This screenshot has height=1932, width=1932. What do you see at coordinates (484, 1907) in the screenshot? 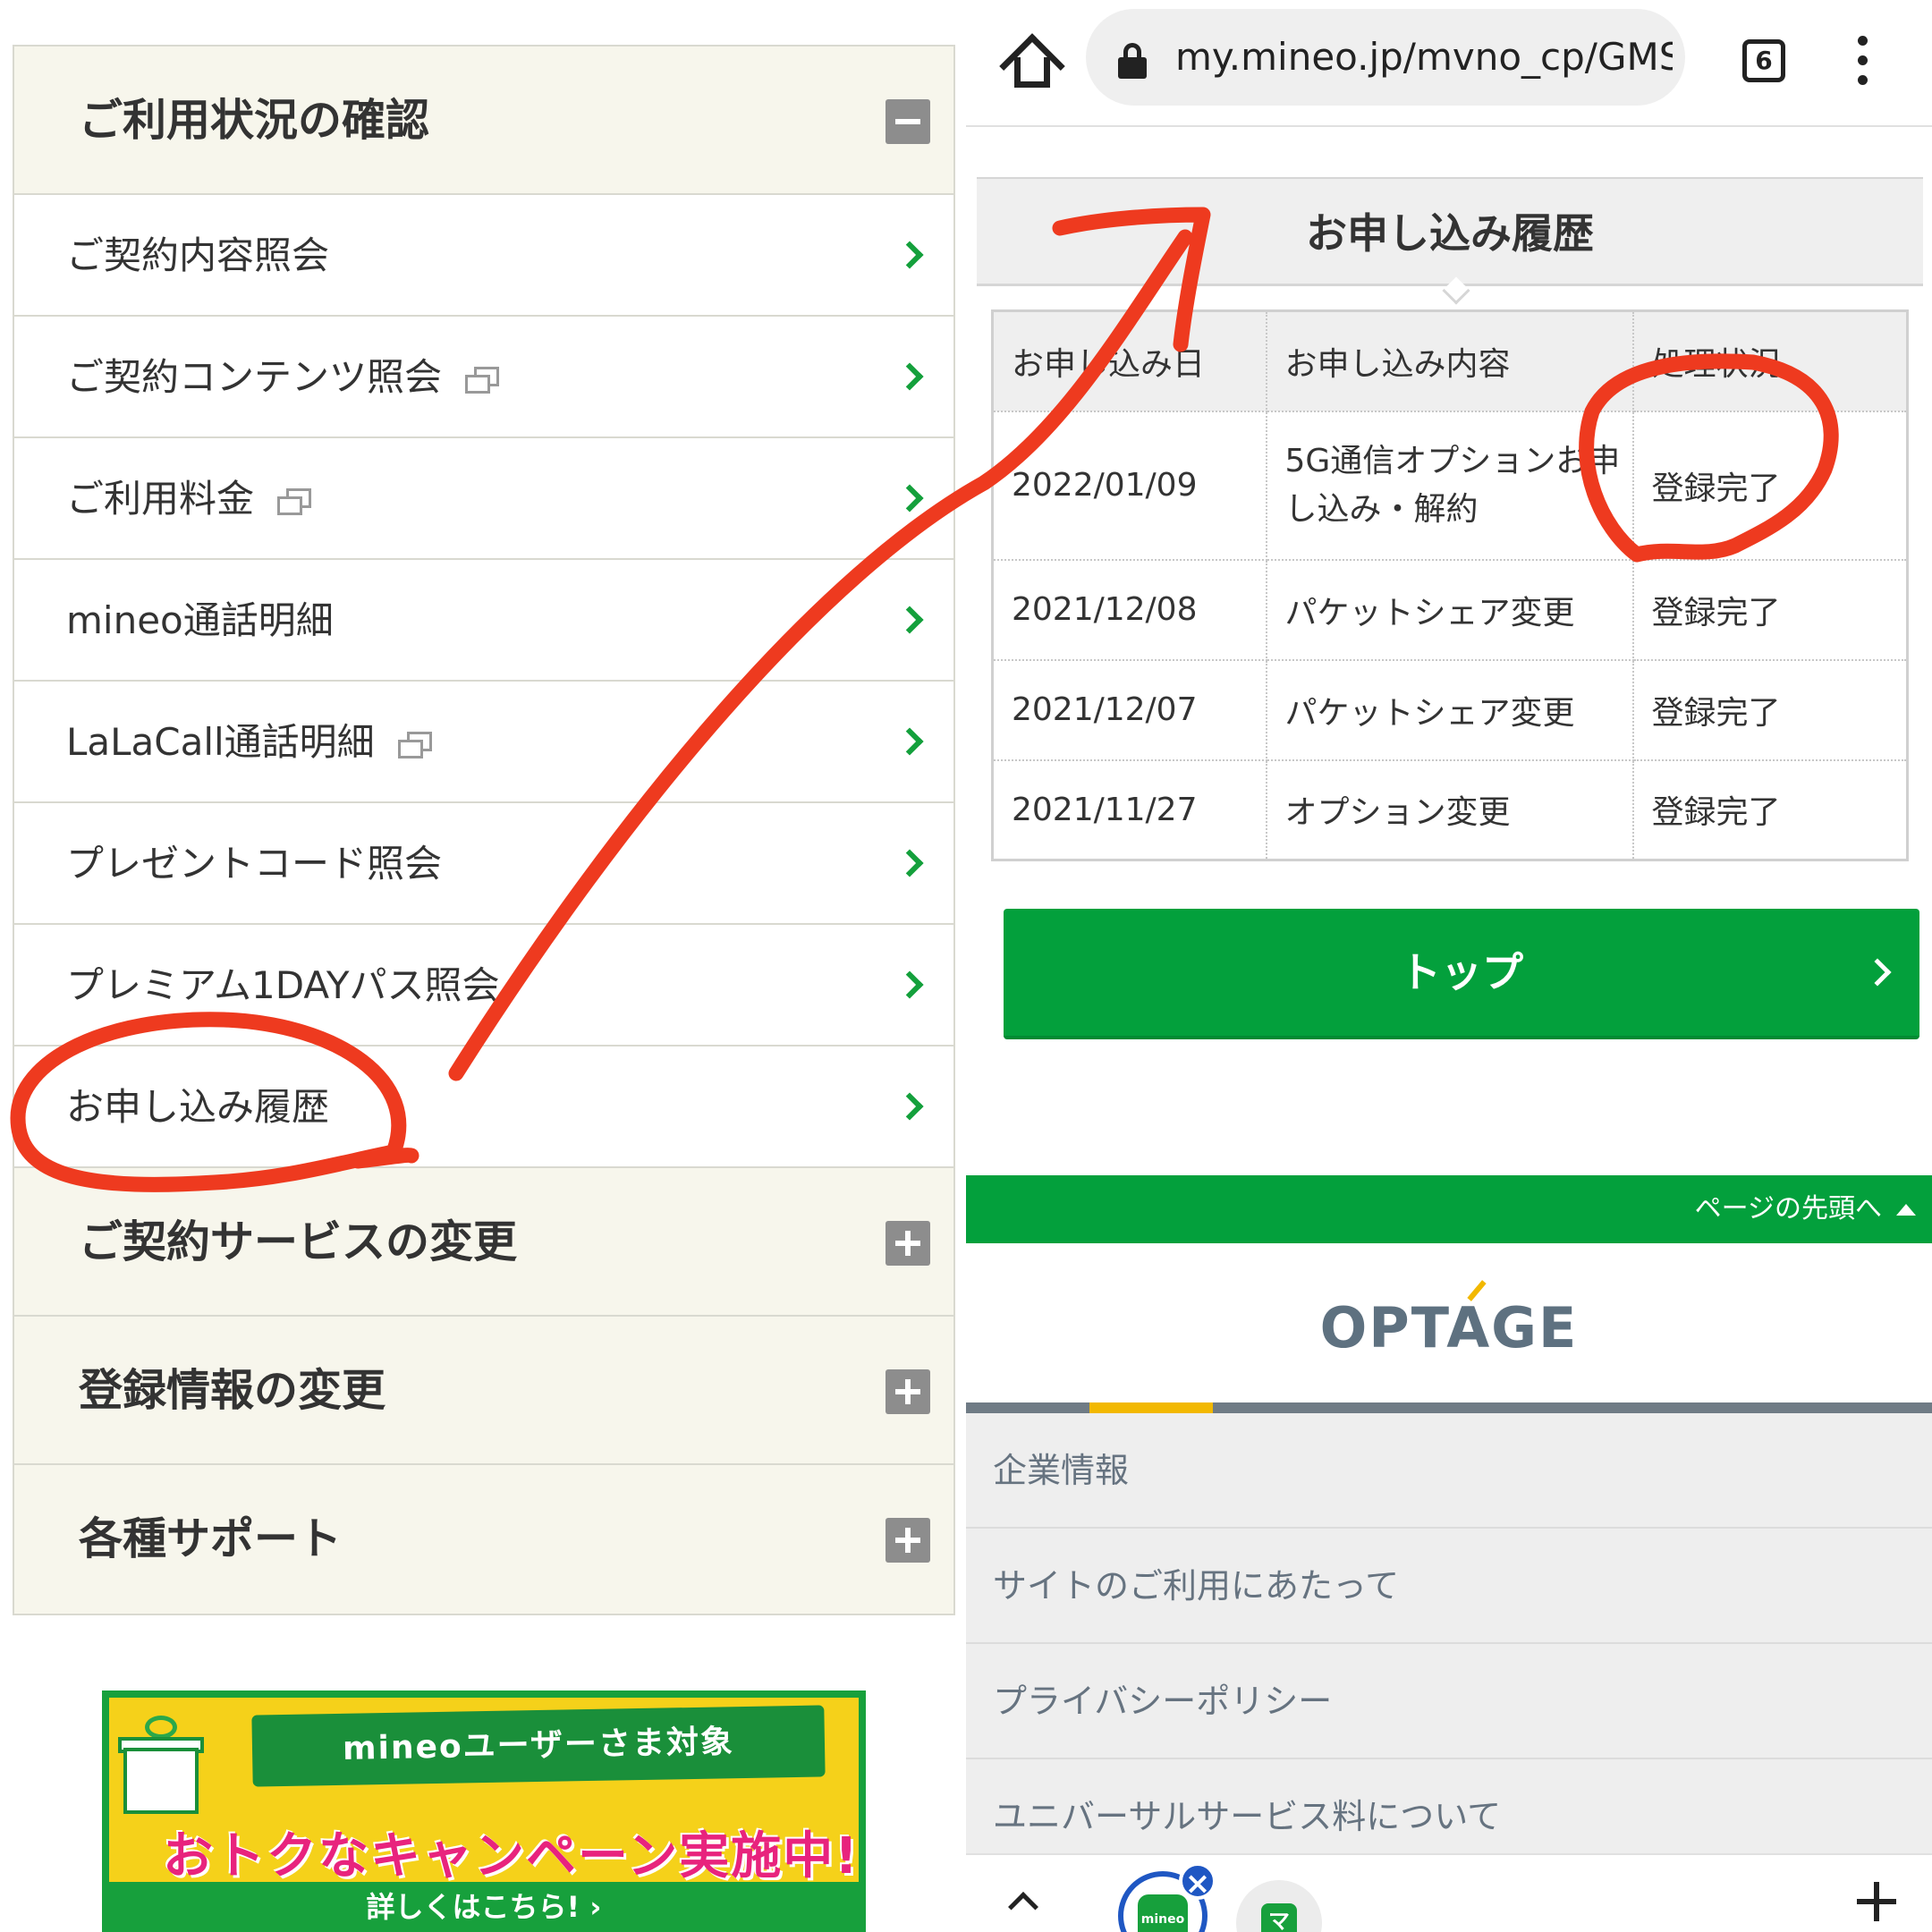
I see `banner-cta: 詳しくはこちら! ›` at bounding box center [484, 1907].